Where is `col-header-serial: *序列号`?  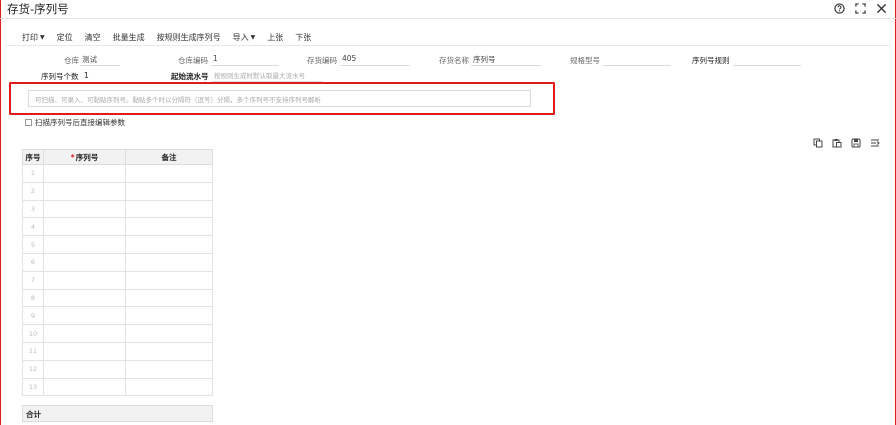 col-header-serial: *序列号 is located at coordinates (84, 157).